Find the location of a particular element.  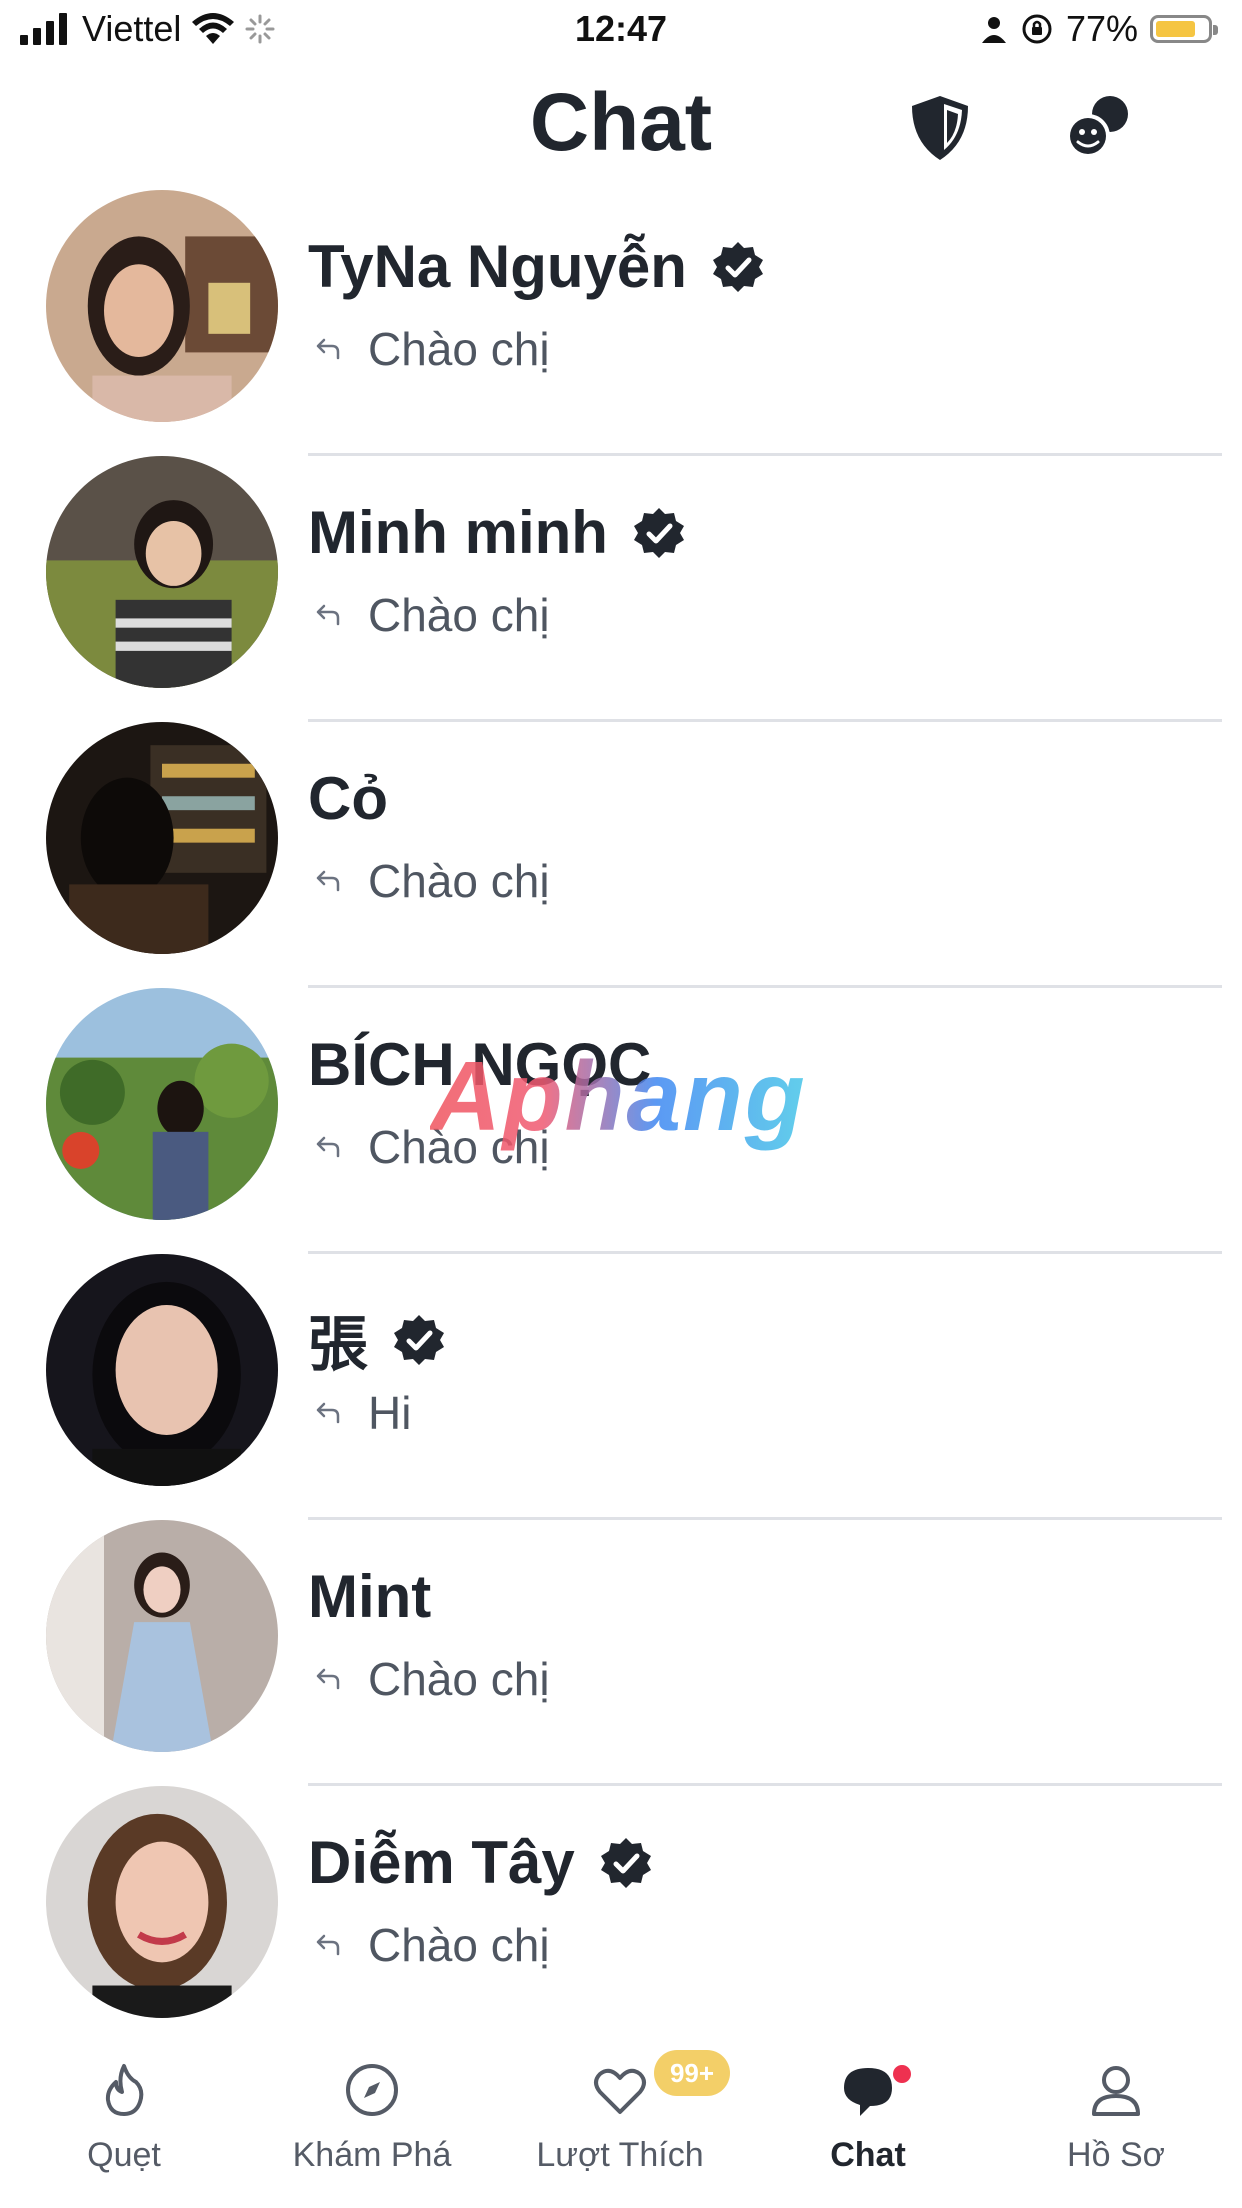

chat-bubble-icon is located at coordinates (868, 2092).